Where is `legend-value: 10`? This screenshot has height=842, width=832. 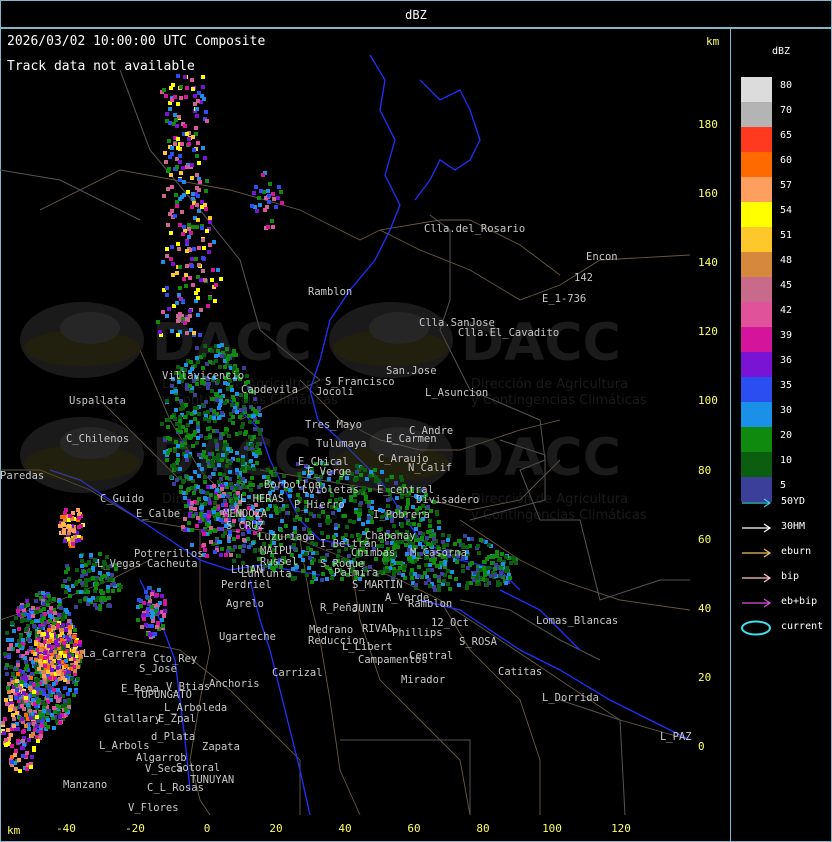 legend-value: 10 is located at coordinates (786, 460).